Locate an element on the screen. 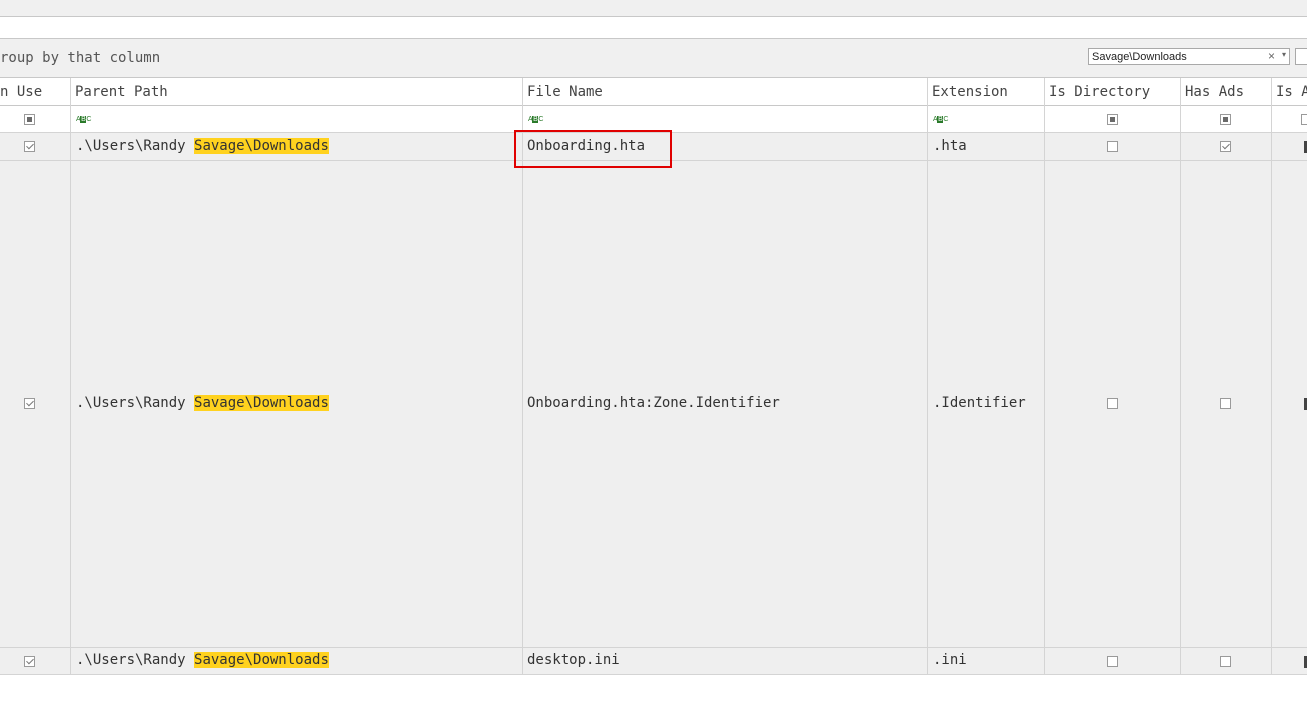 The height and width of the screenshot is (712, 1307). column-header-label: n Use is located at coordinates (21, 92).